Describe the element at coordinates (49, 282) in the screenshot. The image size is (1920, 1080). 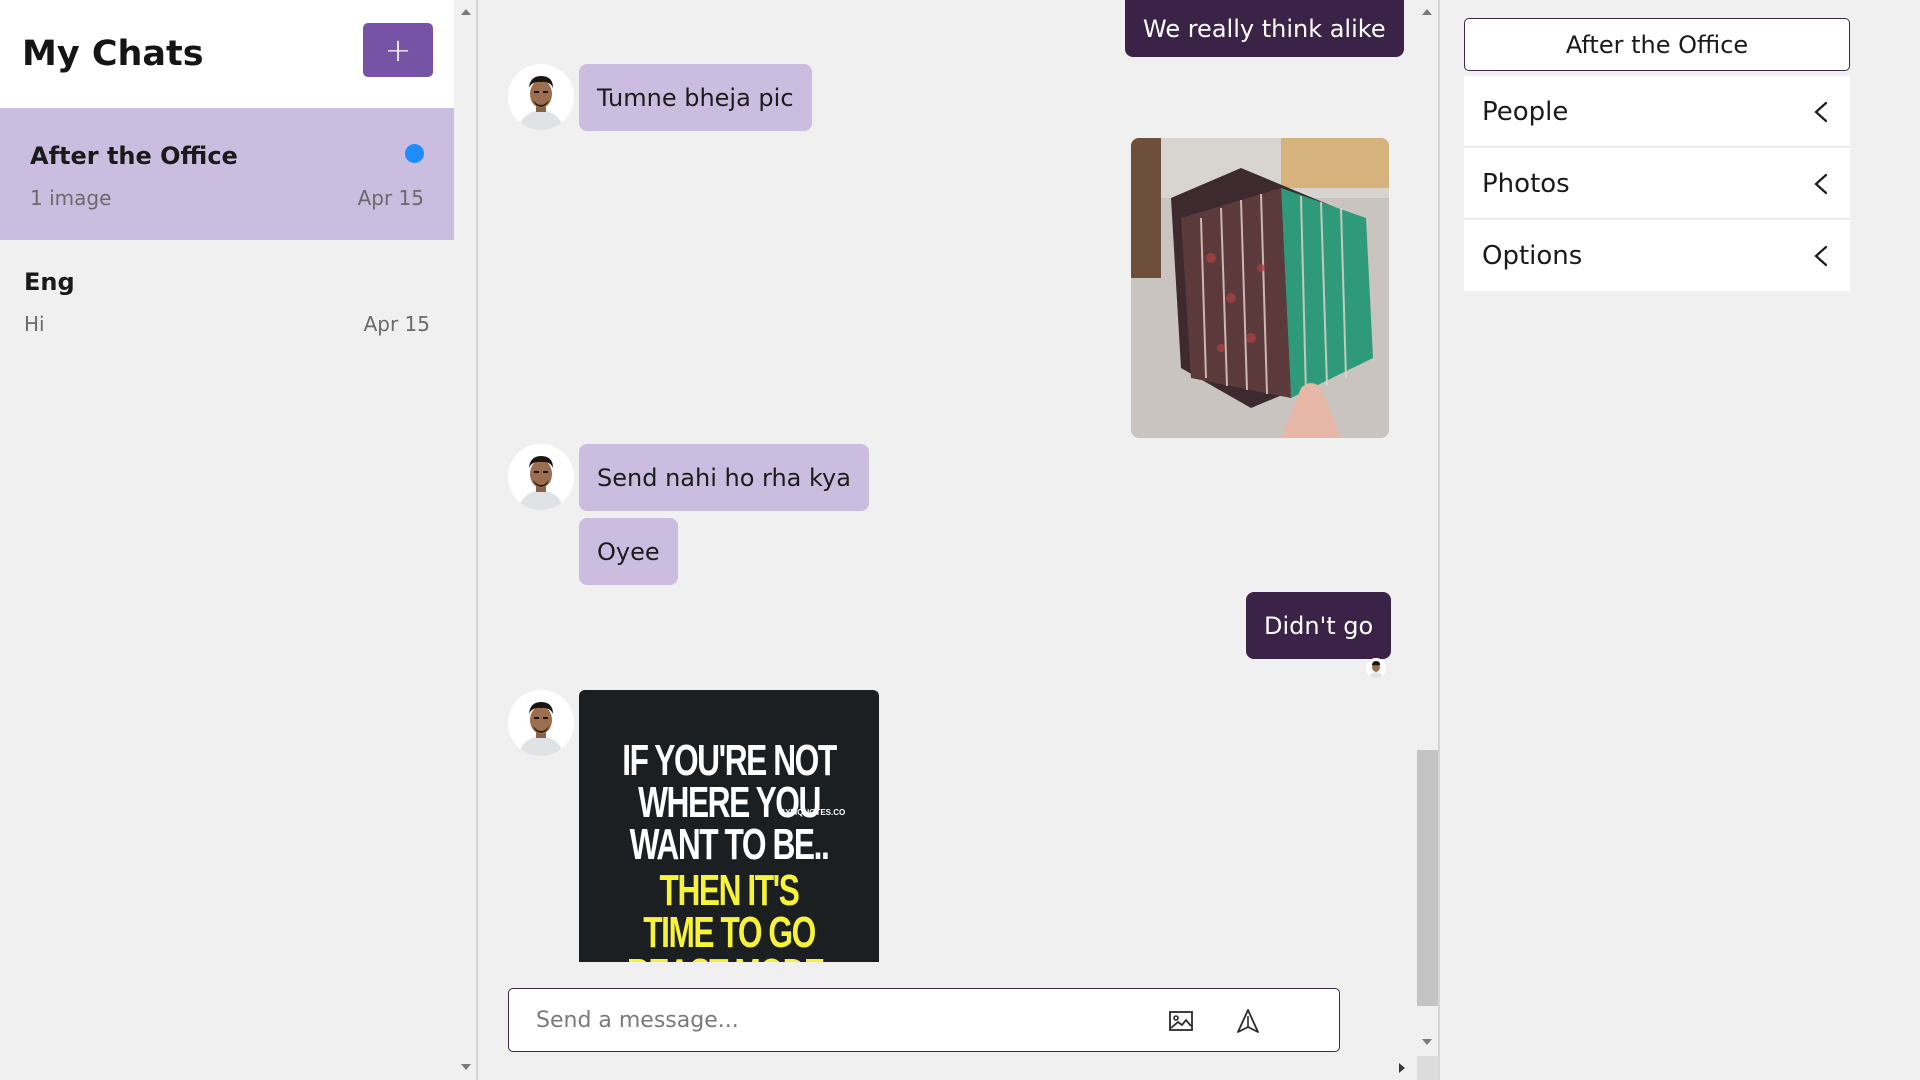
I see `chat-name: Eng` at that location.